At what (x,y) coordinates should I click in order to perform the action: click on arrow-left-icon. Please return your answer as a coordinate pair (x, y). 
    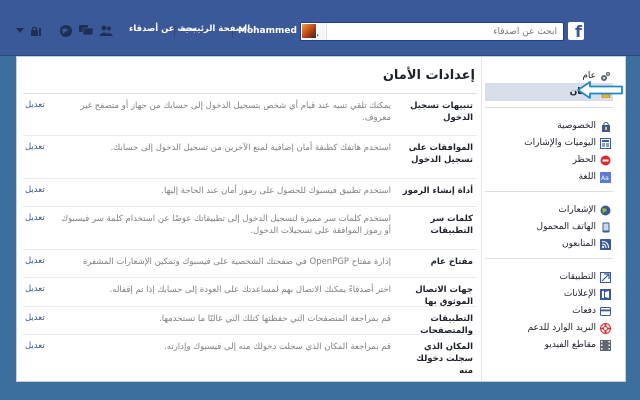
    Looking at the image, I should click on (600, 90).